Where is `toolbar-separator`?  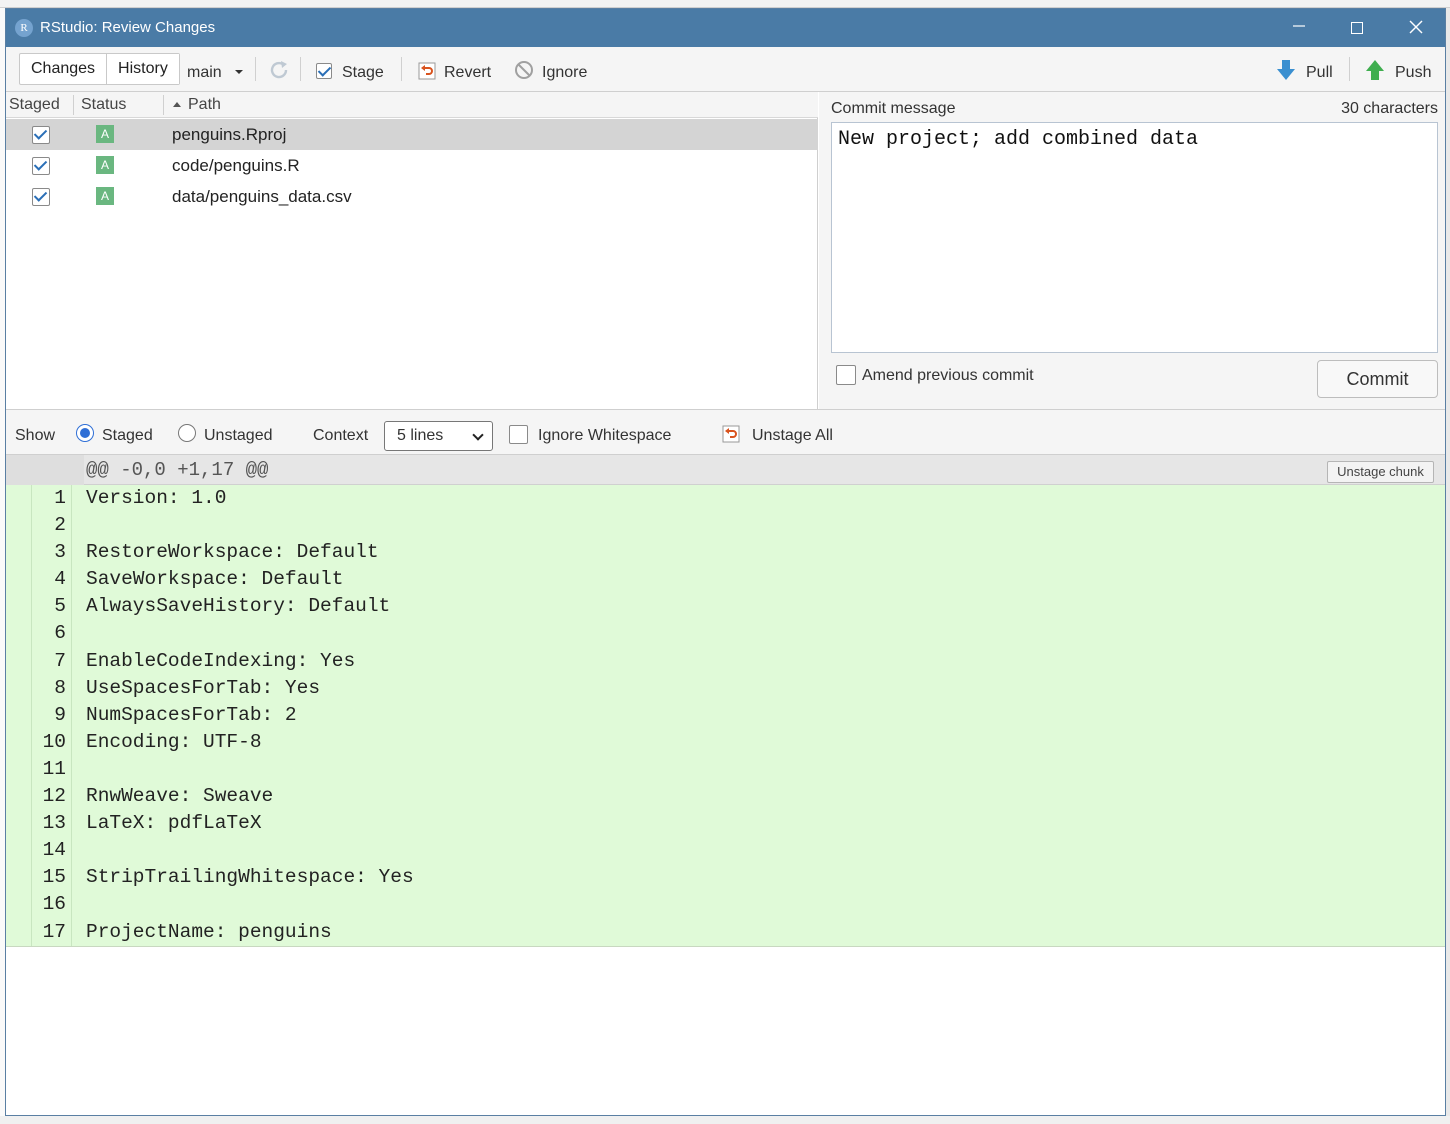 toolbar-separator is located at coordinates (255, 69).